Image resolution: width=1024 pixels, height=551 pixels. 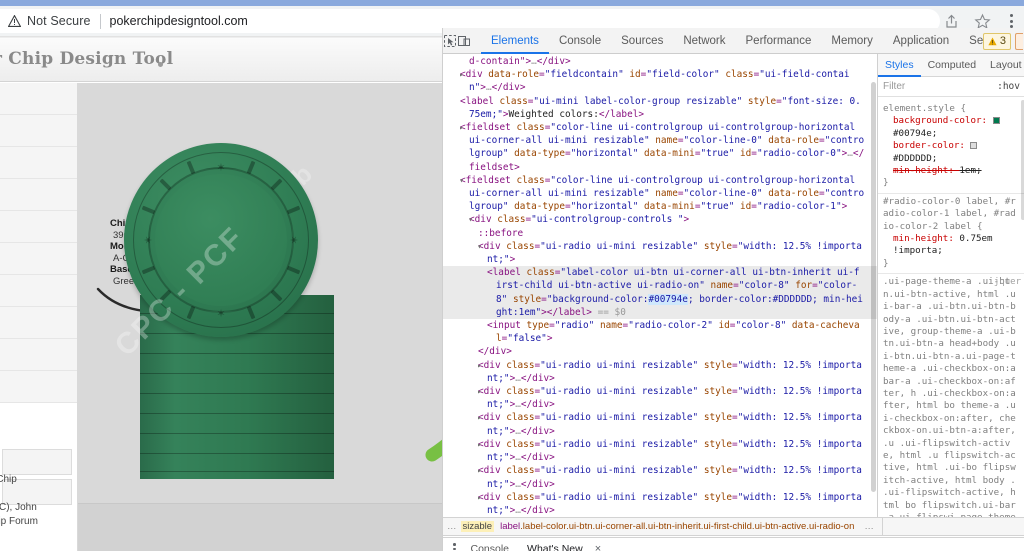 I want to click on not-secure-label: Not Secure, so click(x=59, y=21).